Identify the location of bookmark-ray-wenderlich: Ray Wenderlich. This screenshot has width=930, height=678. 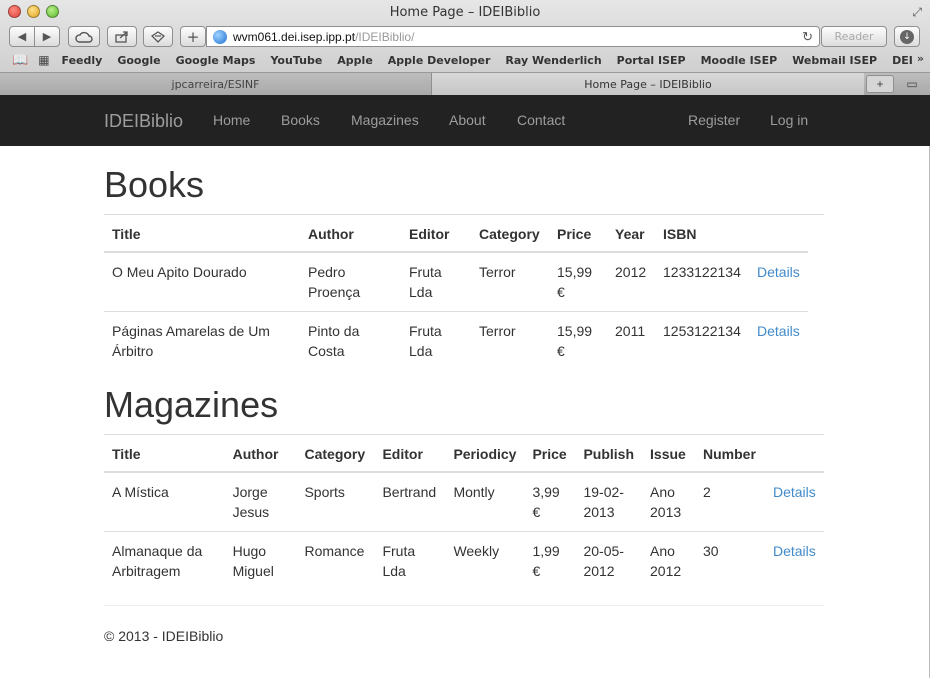
(553, 60).